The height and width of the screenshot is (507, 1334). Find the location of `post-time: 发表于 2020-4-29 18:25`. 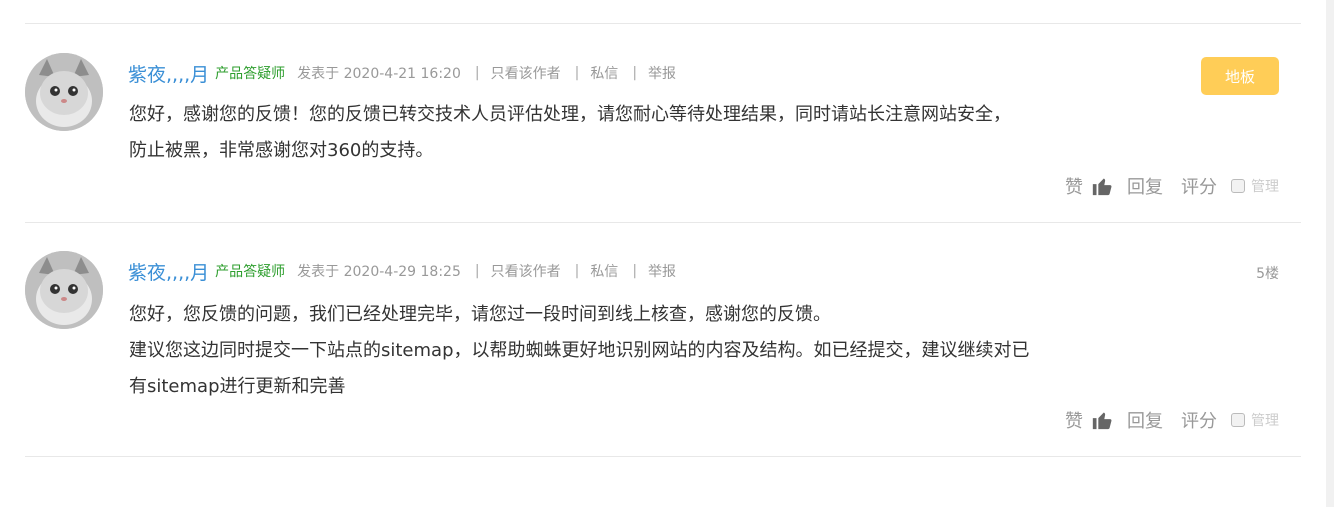

post-time: 发表于 2020-4-29 18:25 is located at coordinates (379, 272).